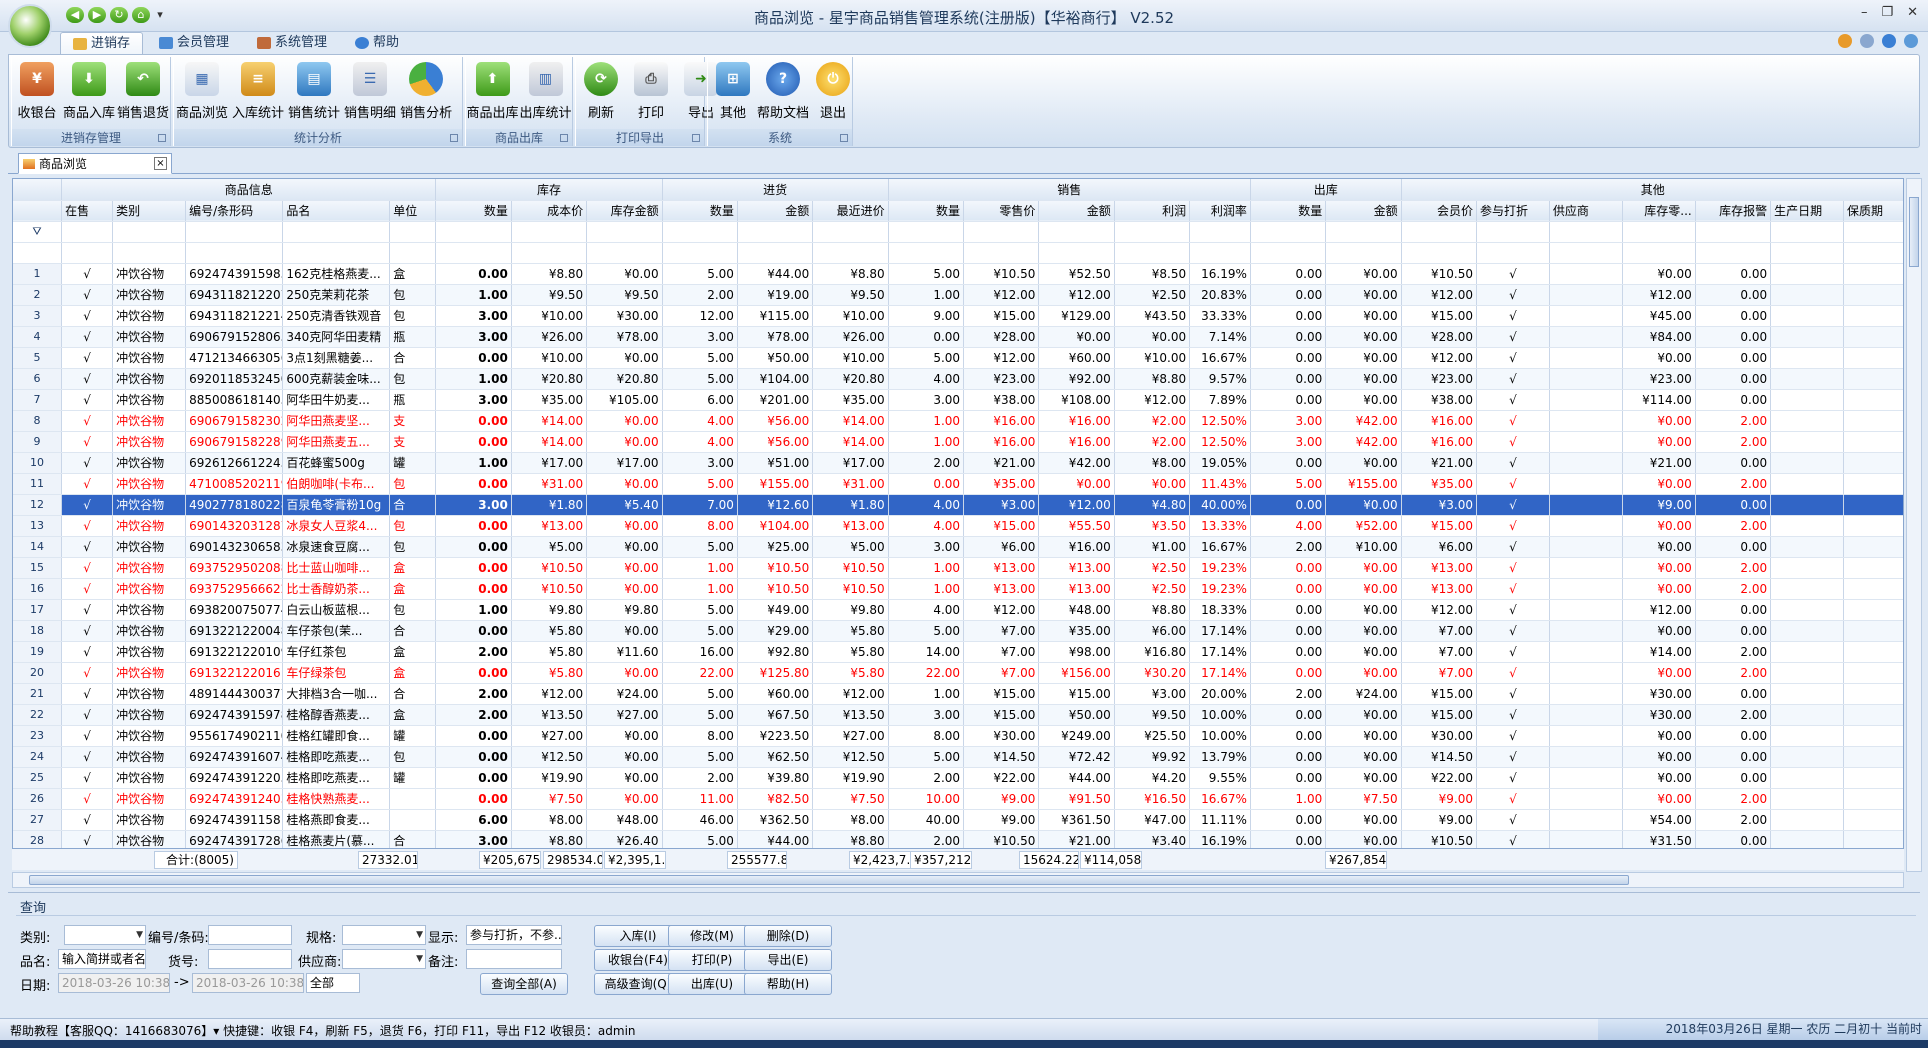  I want to click on table-cell: ¥10.00, so click(850, 358).